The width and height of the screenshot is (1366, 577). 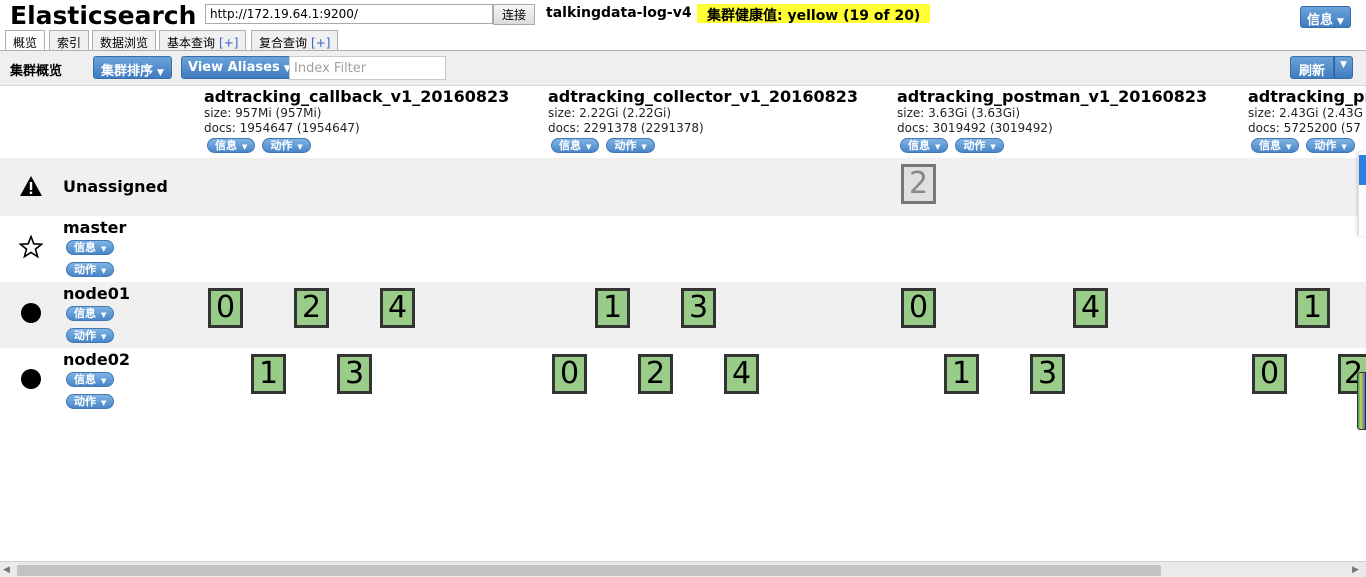 I want to click on horizontal-scrollbar: ◀ ▶, so click(x=683, y=569).